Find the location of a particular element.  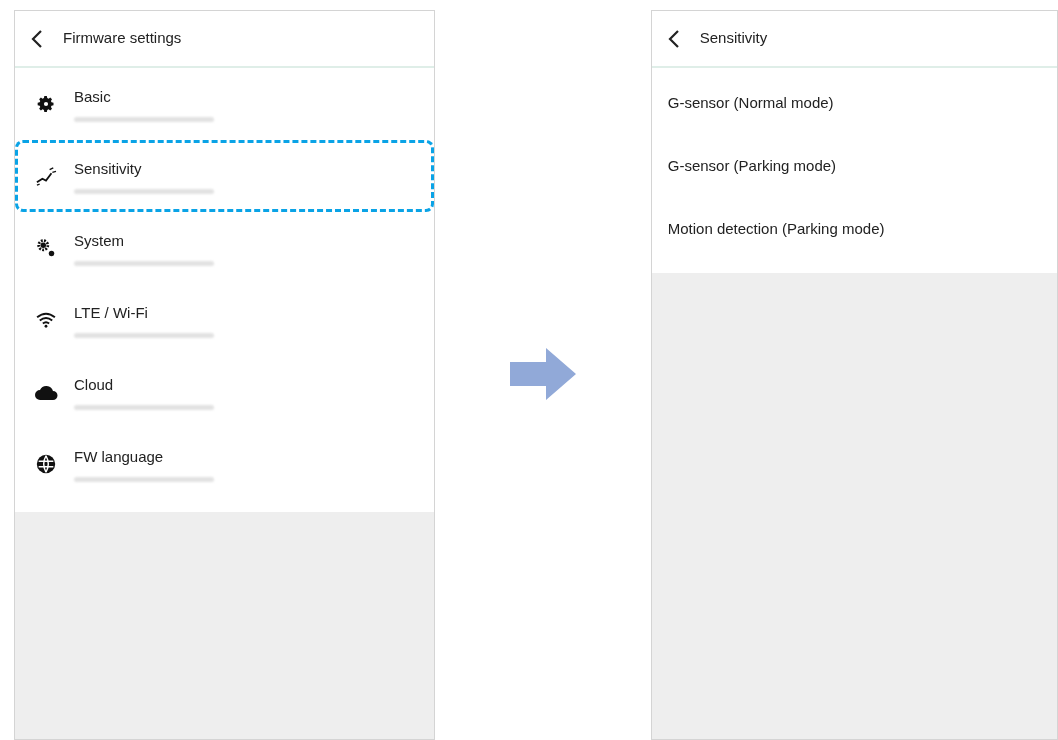

settings-item: Basic is located at coordinates (225, 104).